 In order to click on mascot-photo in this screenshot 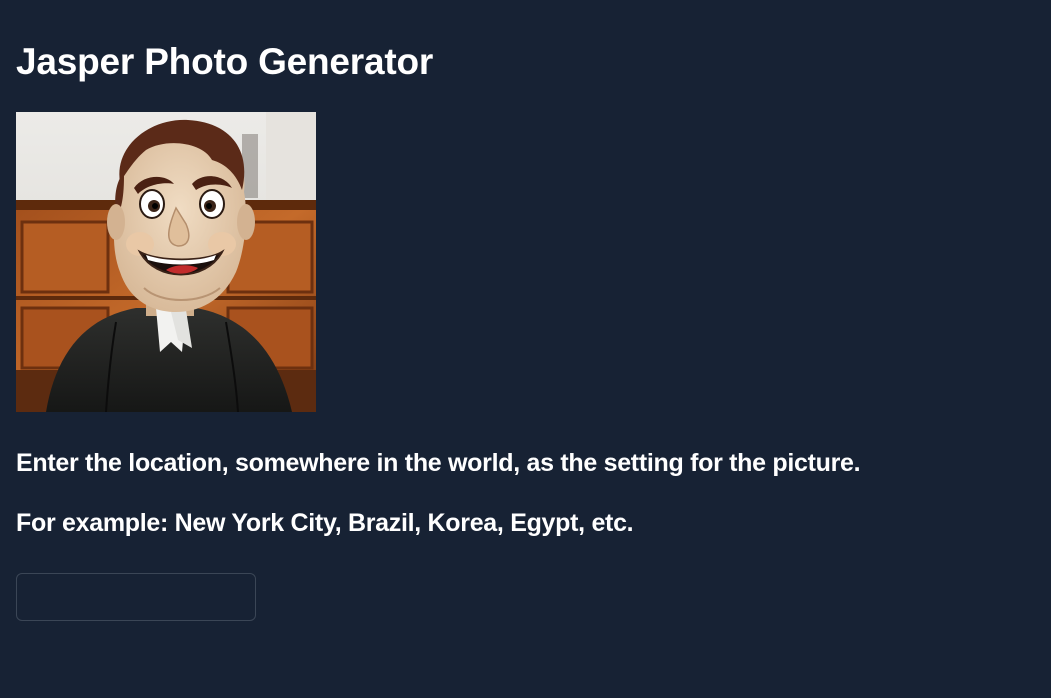, I will do `click(166, 262)`.